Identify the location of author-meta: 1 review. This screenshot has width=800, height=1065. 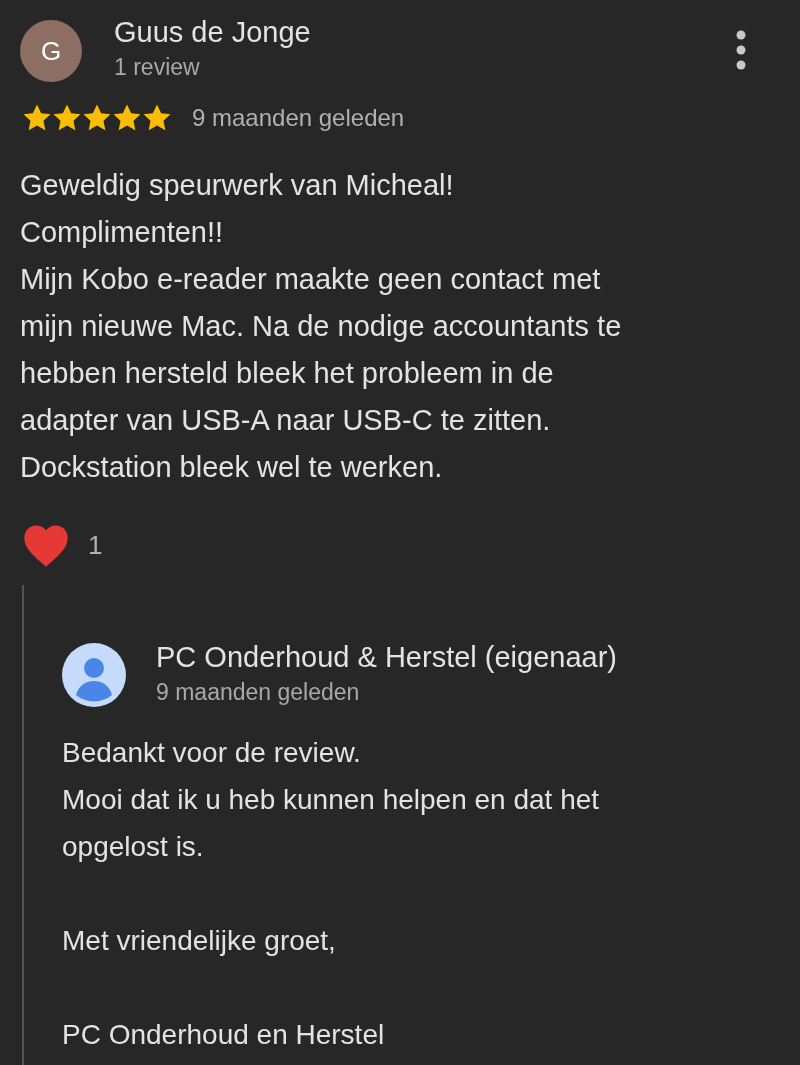
(157, 67).